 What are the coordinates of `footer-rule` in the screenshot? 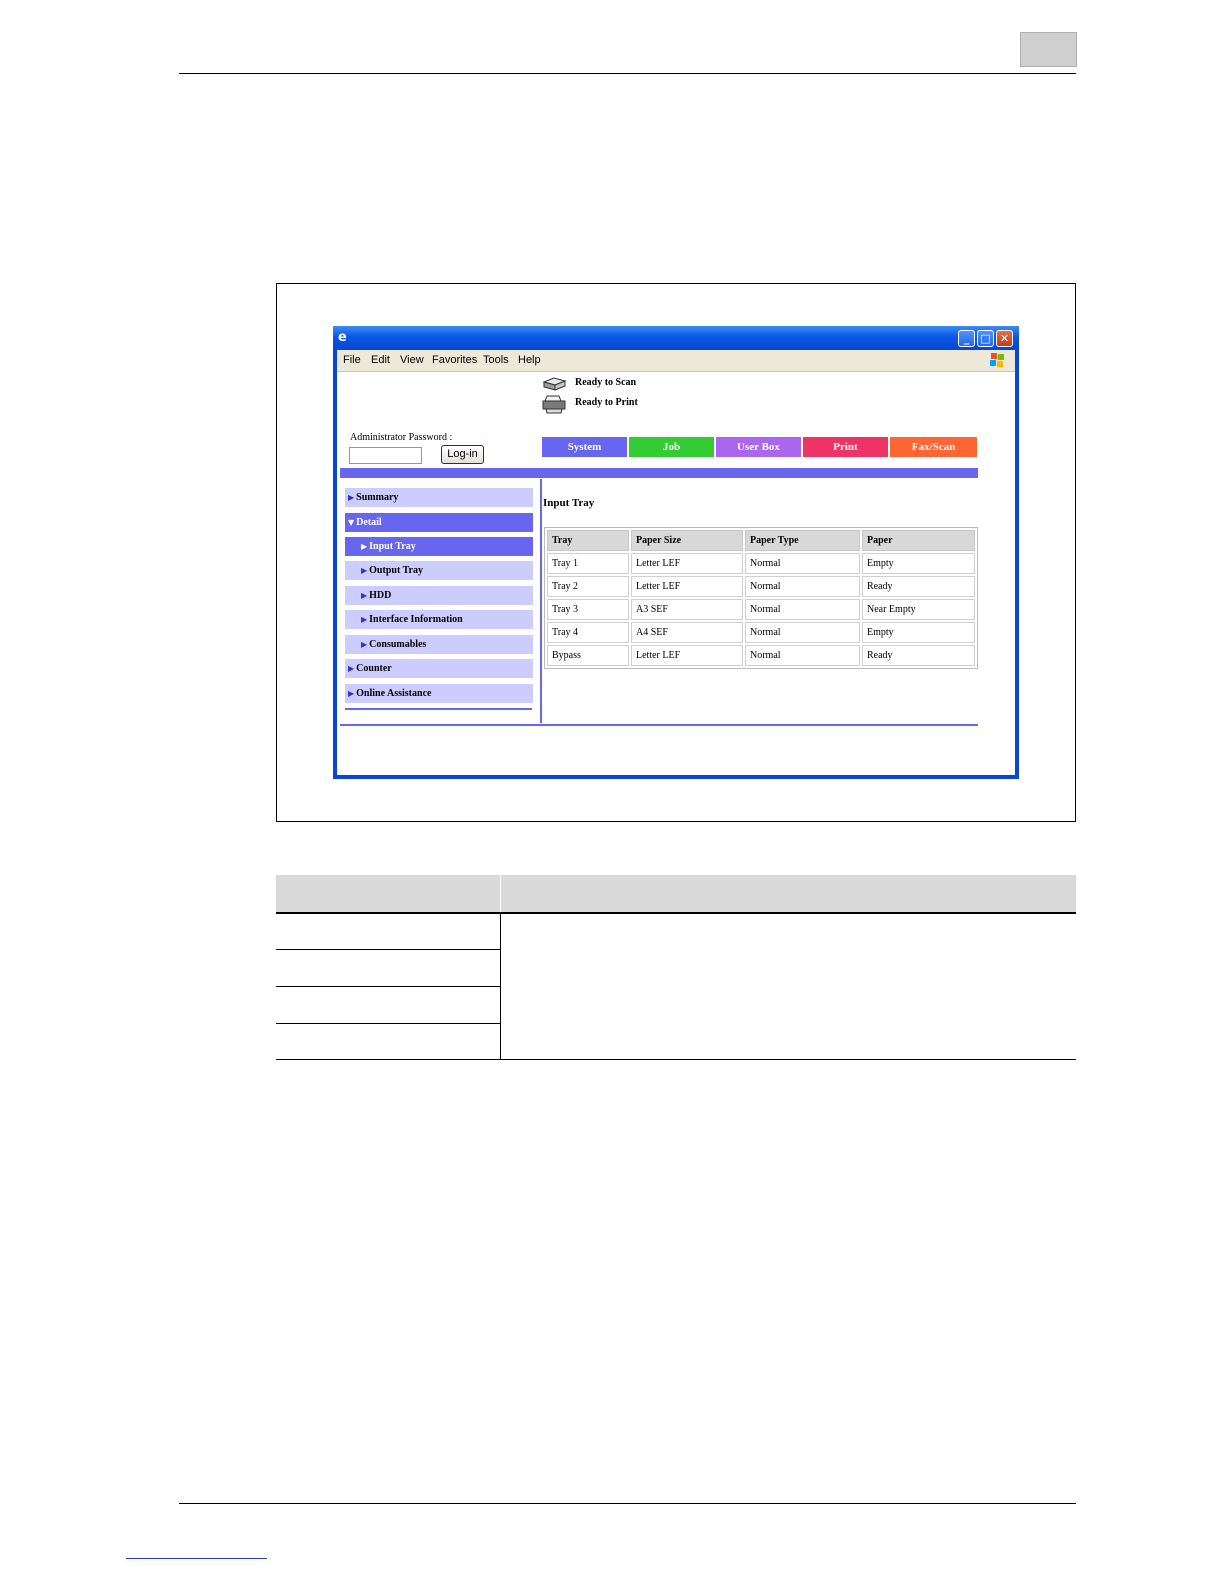 It's located at (627, 1503).